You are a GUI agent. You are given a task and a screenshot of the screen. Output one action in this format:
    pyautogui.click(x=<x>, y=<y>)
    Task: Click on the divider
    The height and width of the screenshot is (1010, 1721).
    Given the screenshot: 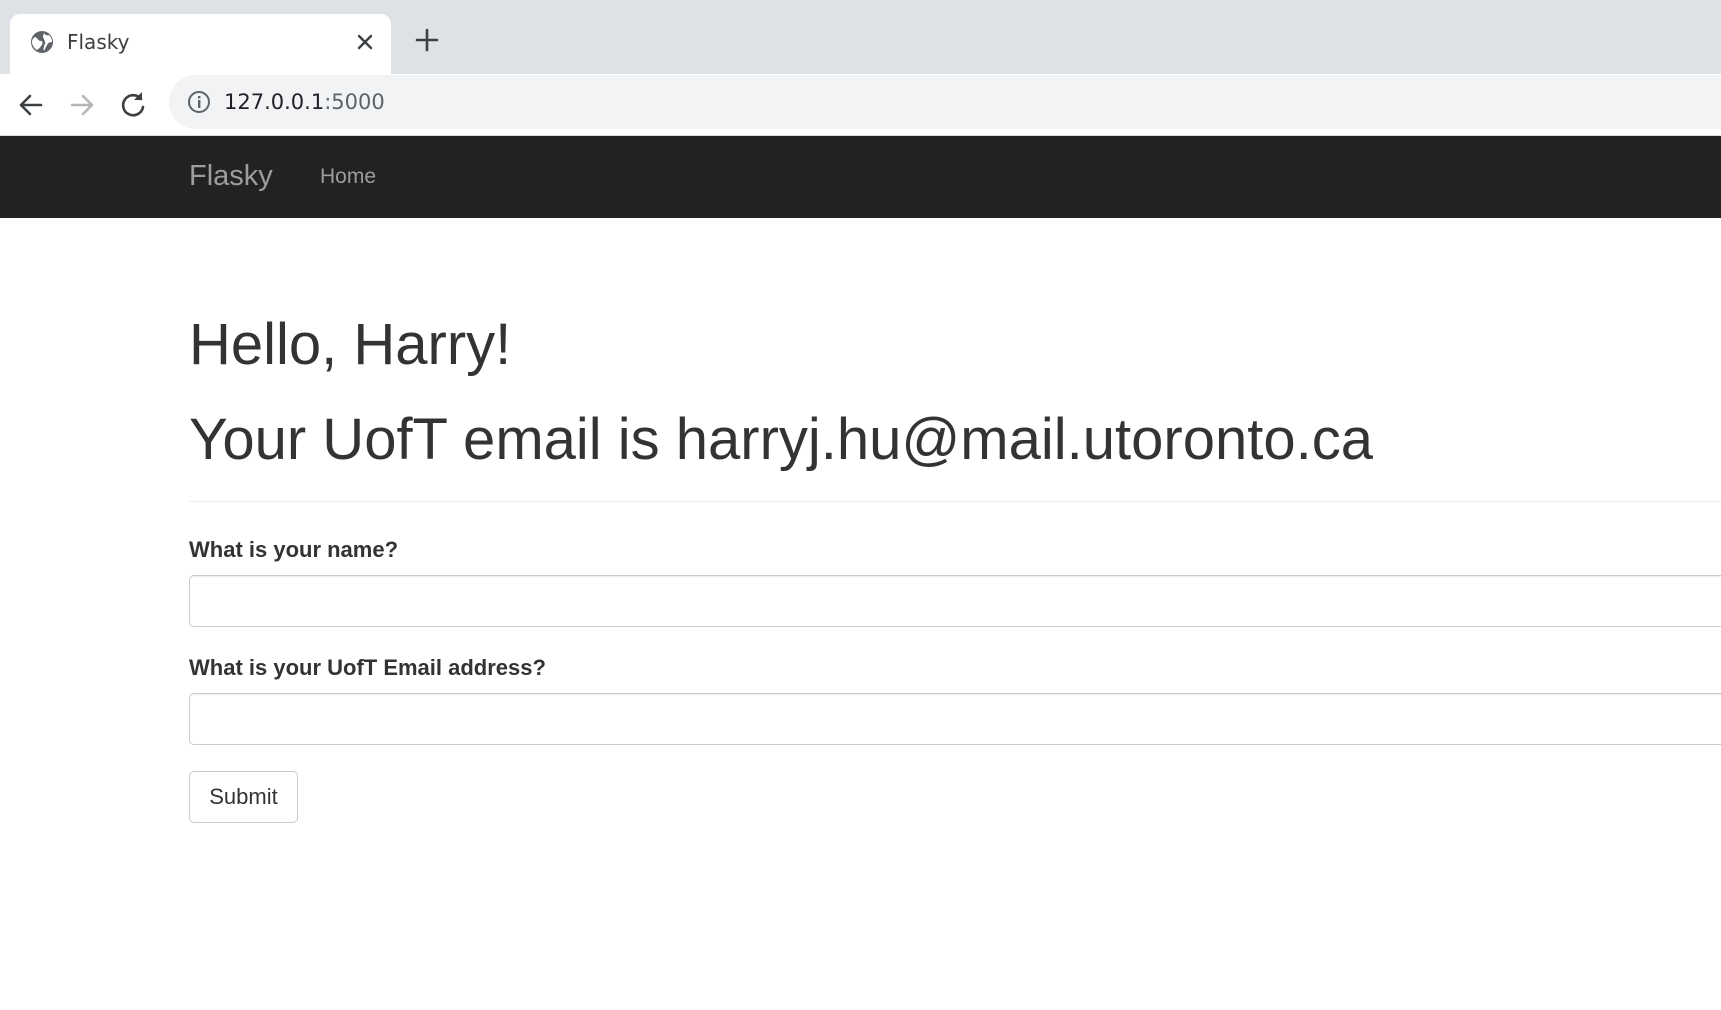 What is the action you would take?
    pyautogui.click(x=955, y=501)
    